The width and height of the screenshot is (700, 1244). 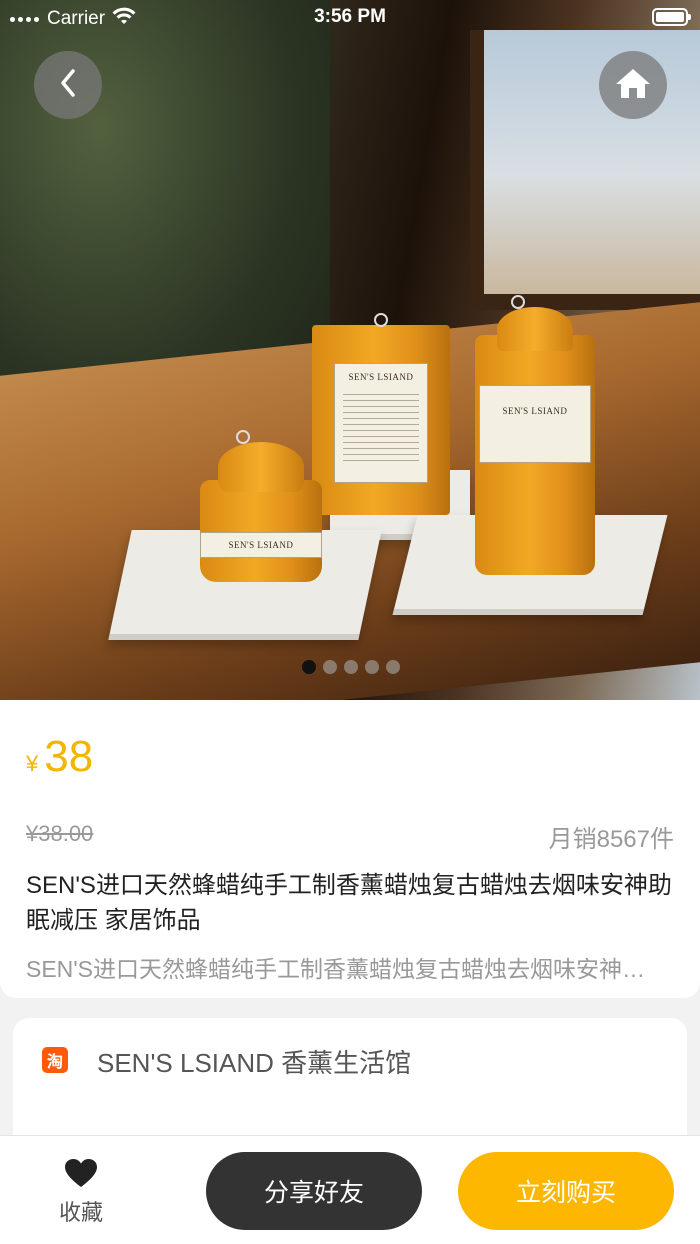 I want to click on candle-label-lines, so click(x=381, y=429).